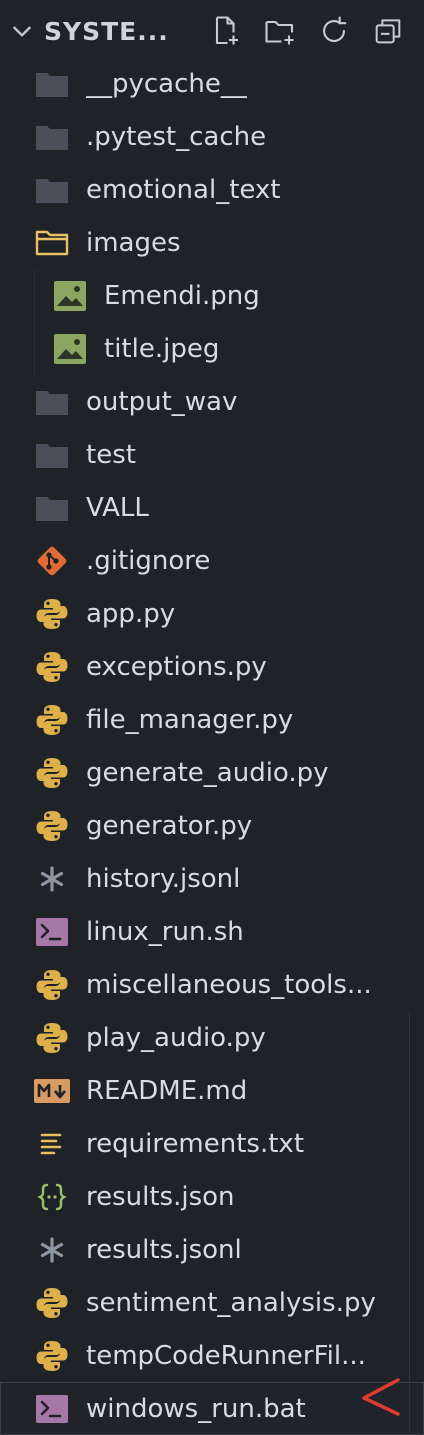 The width and height of the screenshot is (424, 1435). I want to click on file-tree-item-label: sentiment_analysis.py, so click(231, 1302).